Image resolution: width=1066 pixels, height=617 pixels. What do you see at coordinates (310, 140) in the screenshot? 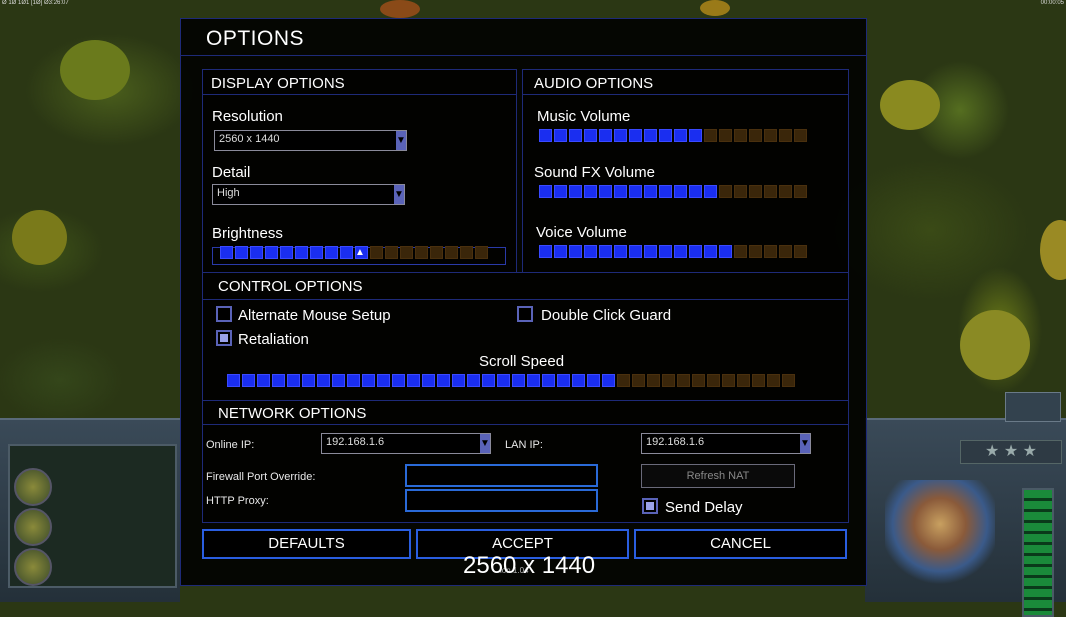
I see `resolution-dropdown: 2560 x 1440 ▼` at bounding box center [310, 140].